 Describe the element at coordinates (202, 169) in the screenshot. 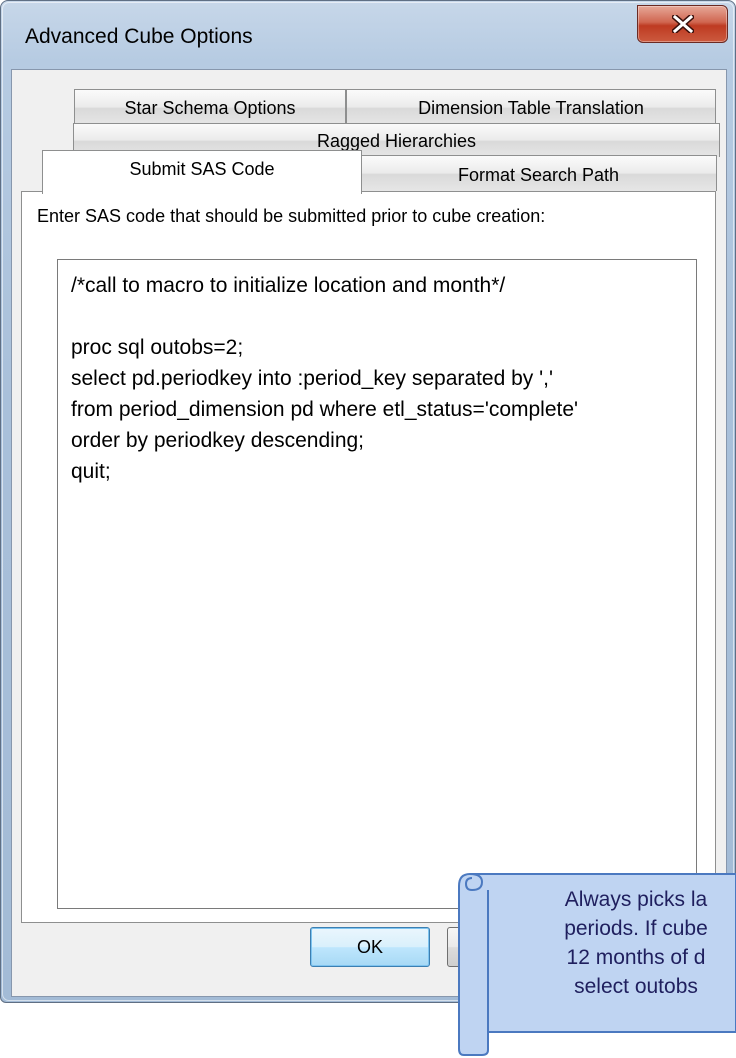

I see `tab-label: Submit SAS Code` at that location.